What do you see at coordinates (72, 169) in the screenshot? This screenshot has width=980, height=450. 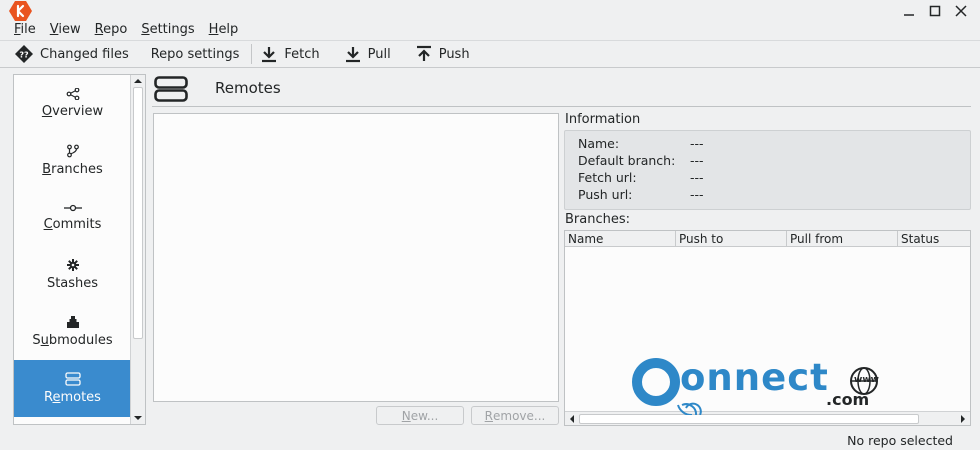 I see `sidebar-item-label: Branches` at bounding box center [72, 169].